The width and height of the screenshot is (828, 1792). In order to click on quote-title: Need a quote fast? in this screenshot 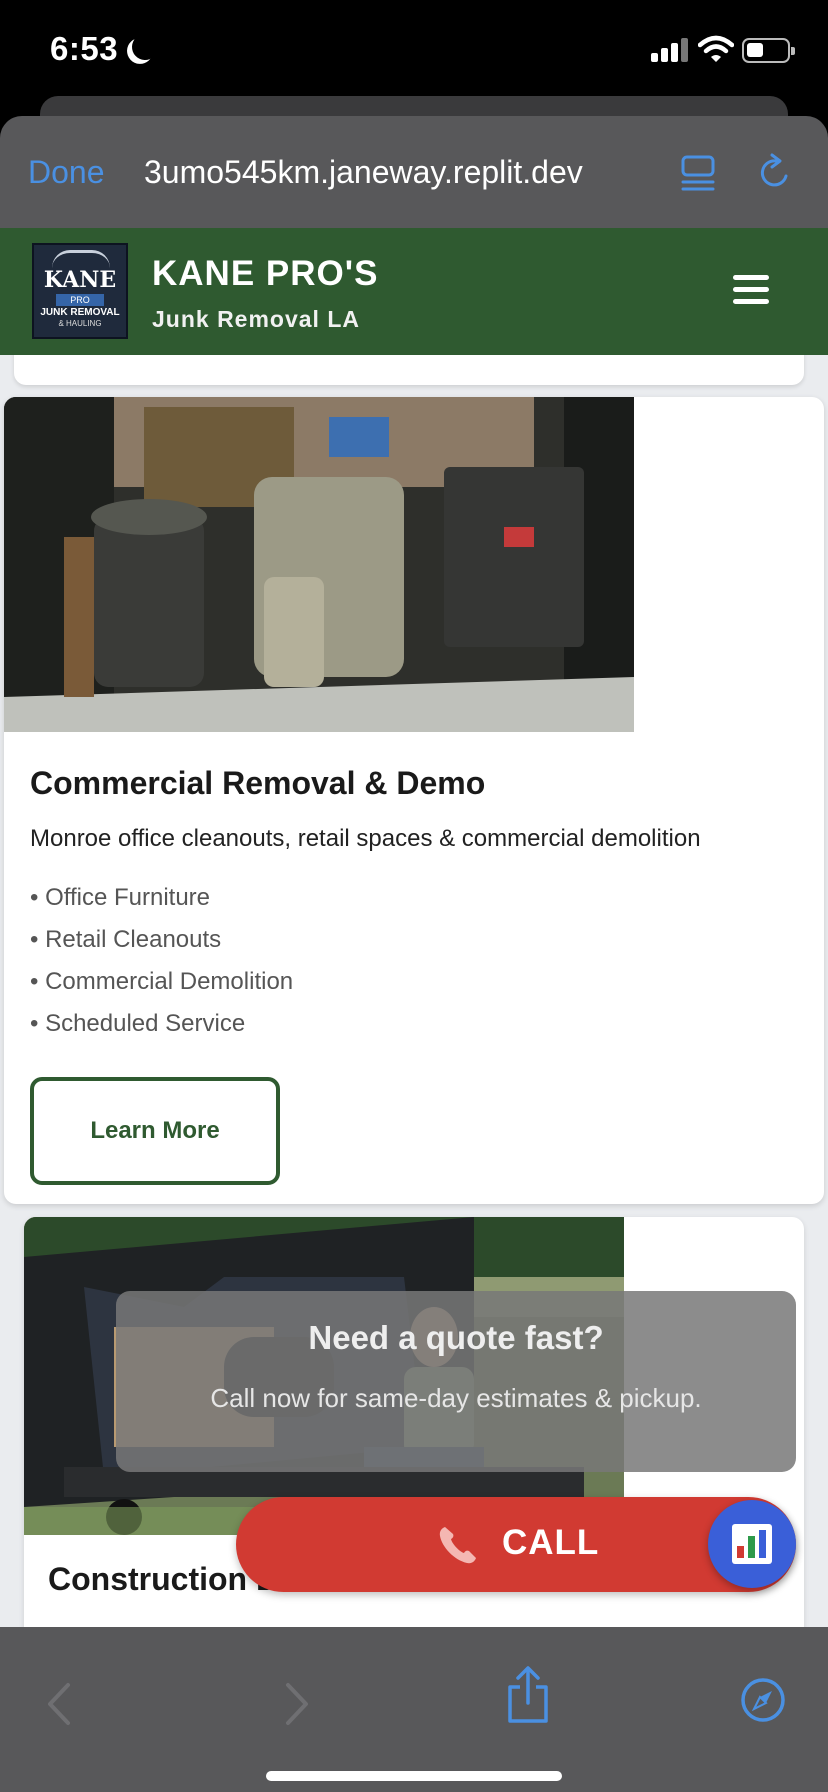, I will do `click(456, 1337)`.